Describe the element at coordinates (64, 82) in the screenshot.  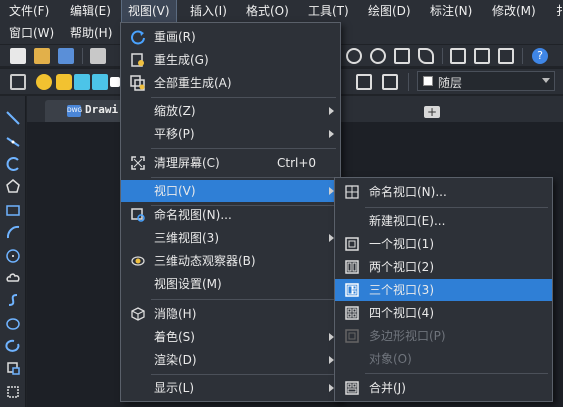
I see `layer-thaw-sun-icon` at that location.